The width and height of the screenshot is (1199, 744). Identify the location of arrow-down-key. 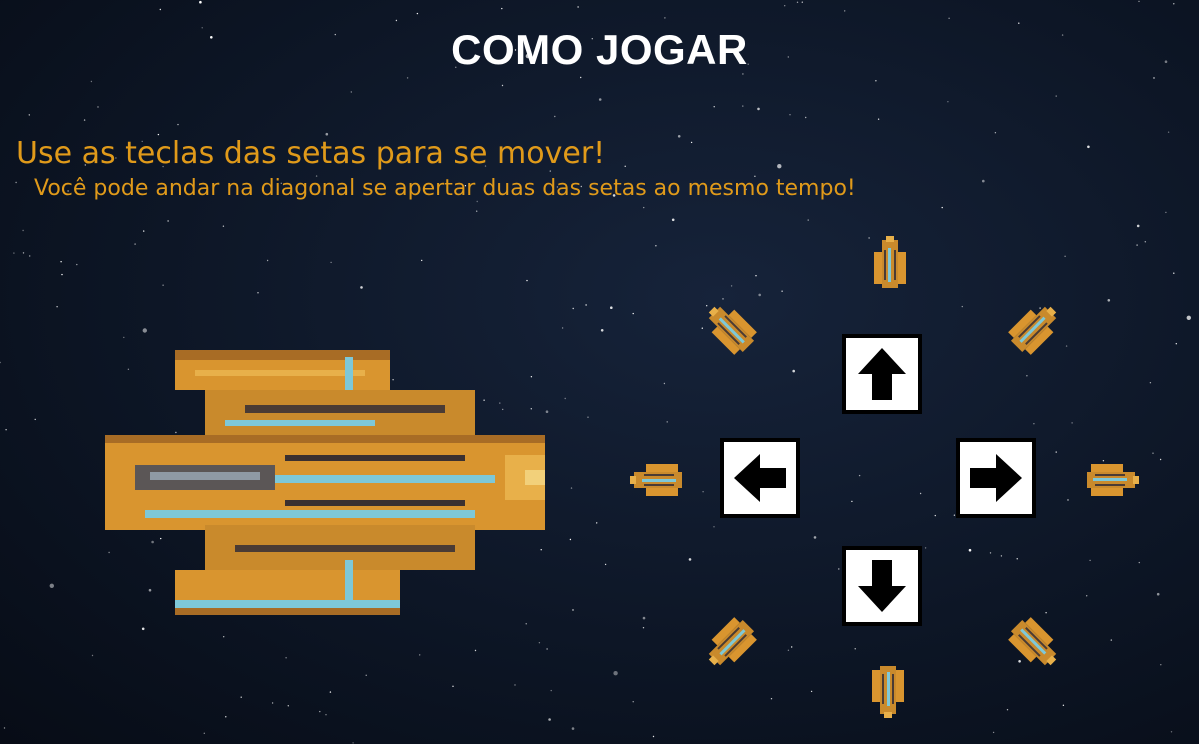
(882, 586).